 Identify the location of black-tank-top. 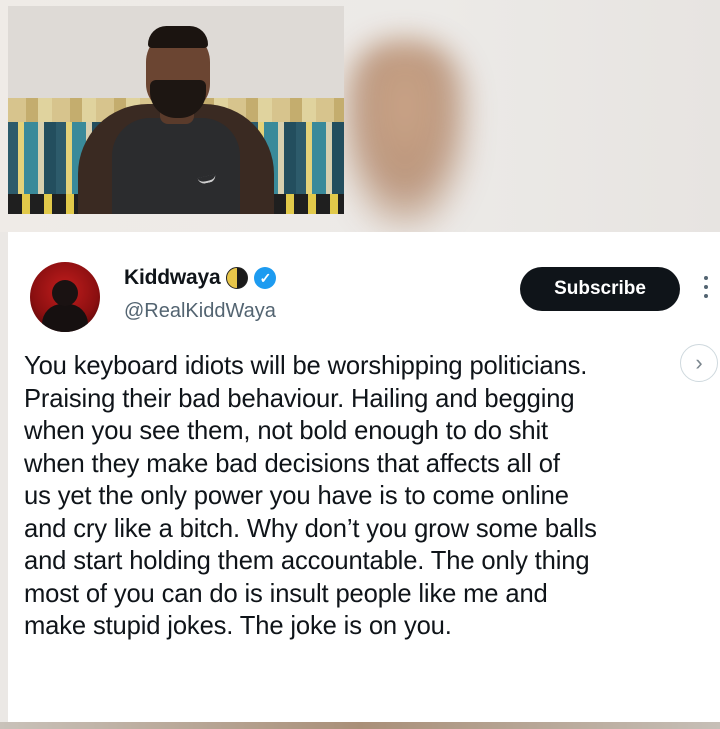
(176, 166).